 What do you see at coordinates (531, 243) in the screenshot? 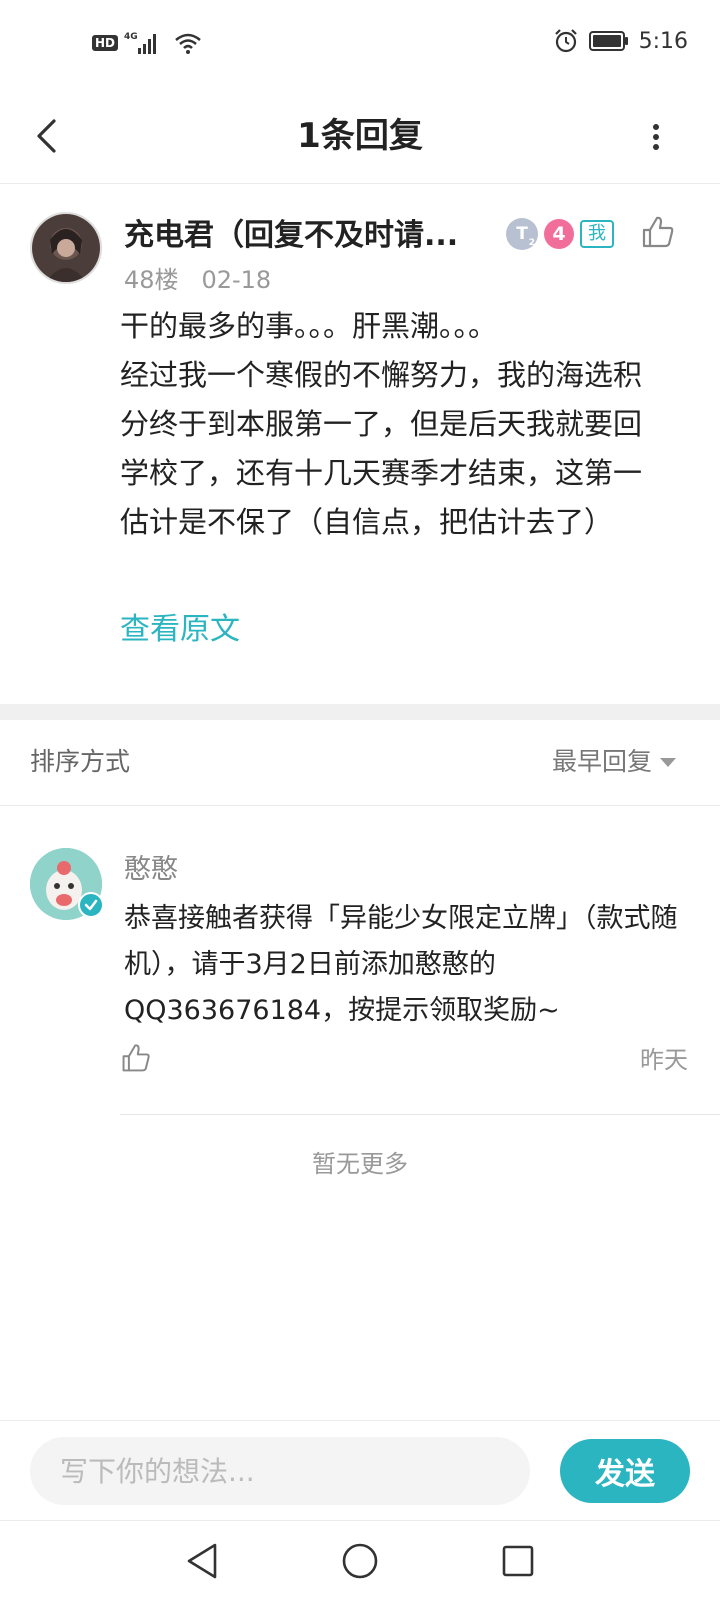
I see `title-badge-sub: 2` at bounding box center [531, 243].